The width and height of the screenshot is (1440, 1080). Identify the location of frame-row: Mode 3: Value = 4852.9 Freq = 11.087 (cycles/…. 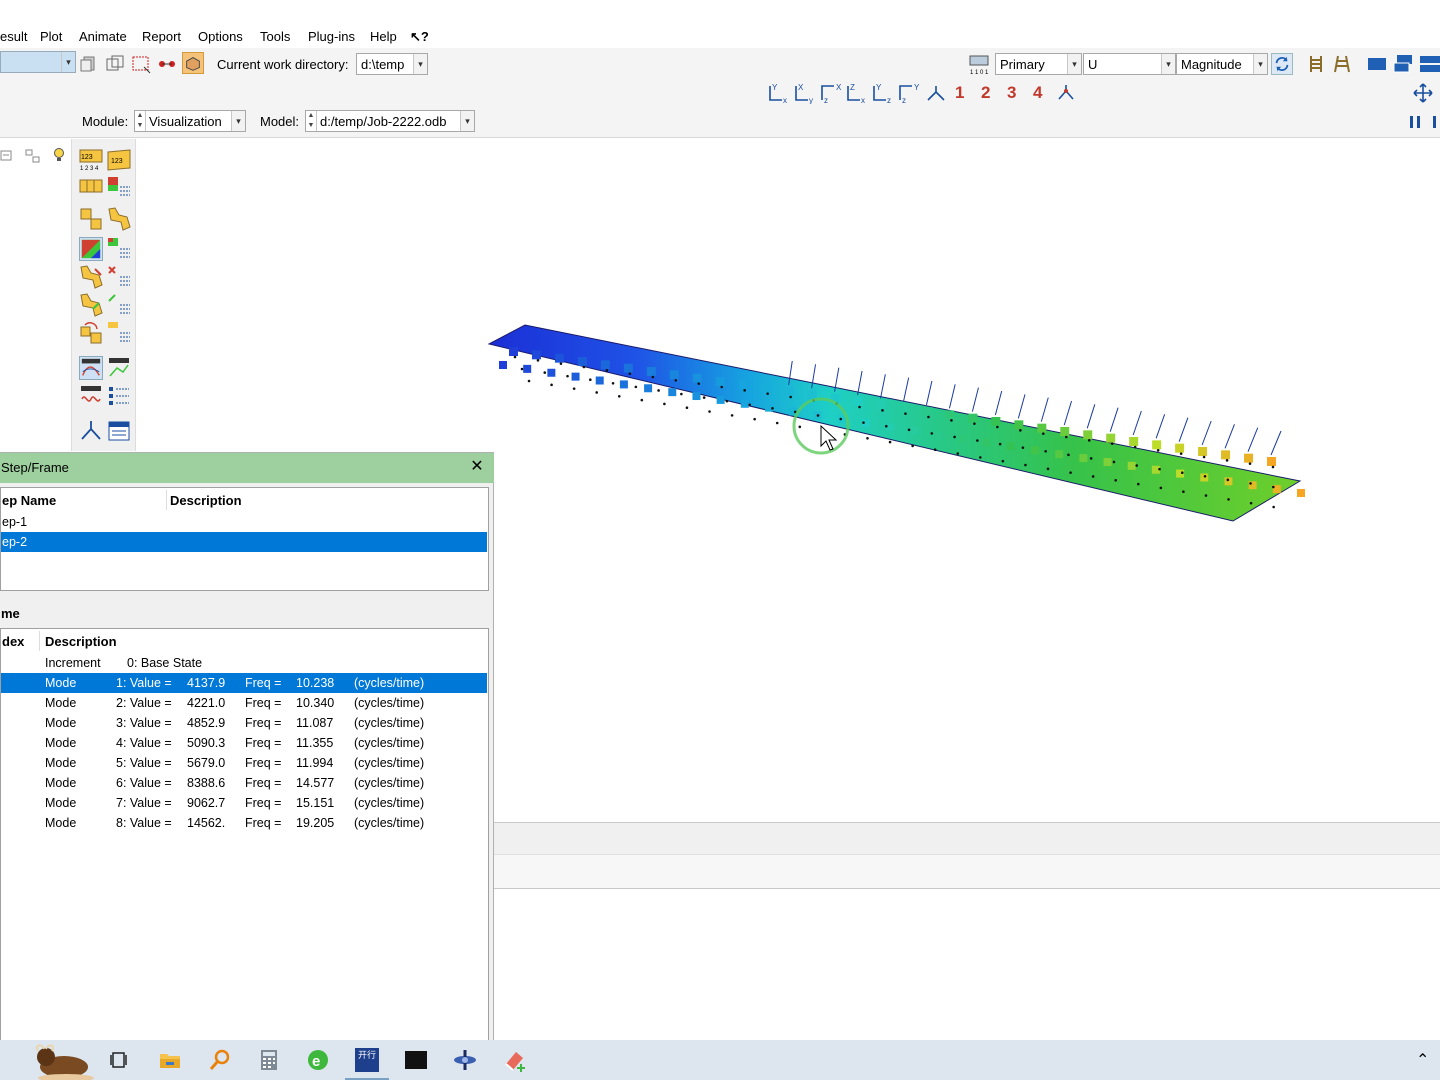
(244, 723).